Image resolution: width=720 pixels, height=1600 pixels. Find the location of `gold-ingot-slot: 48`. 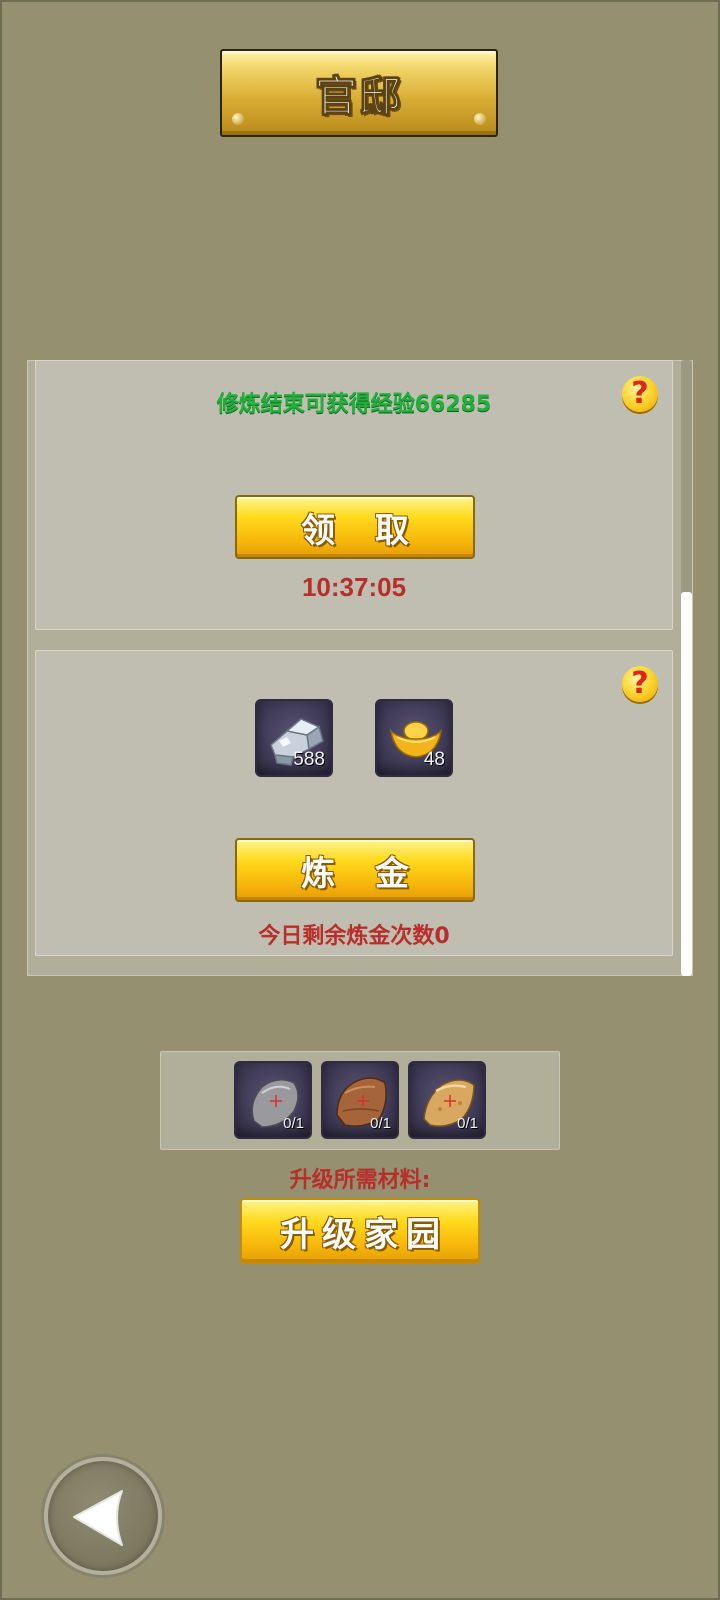

gold-ingot-slot: 48 is located at coordinates (414, 738).